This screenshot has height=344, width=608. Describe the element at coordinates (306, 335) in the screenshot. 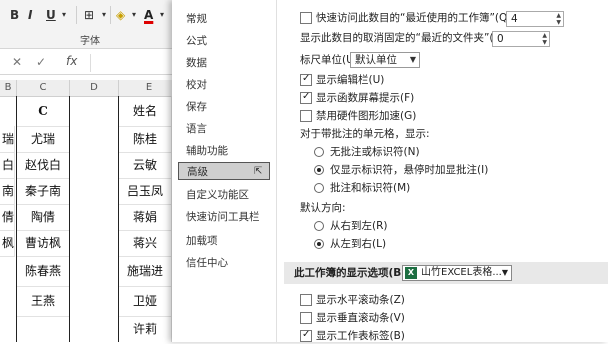

I see `show-sheet-tabs-checkbox` at that location.